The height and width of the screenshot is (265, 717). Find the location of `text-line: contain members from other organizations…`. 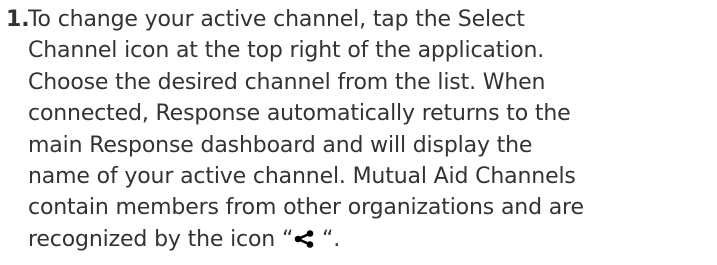

text-line: contain members from other organizations… is located at coordinates (306, 208).